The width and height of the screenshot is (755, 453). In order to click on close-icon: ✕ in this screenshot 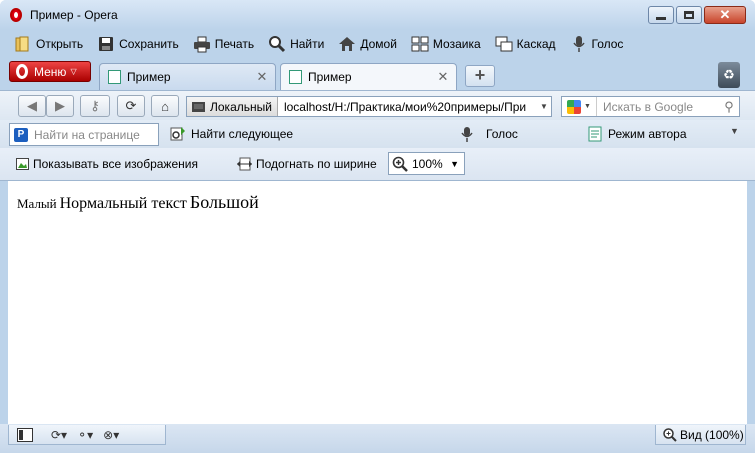, I will do `click(725, 14)`.